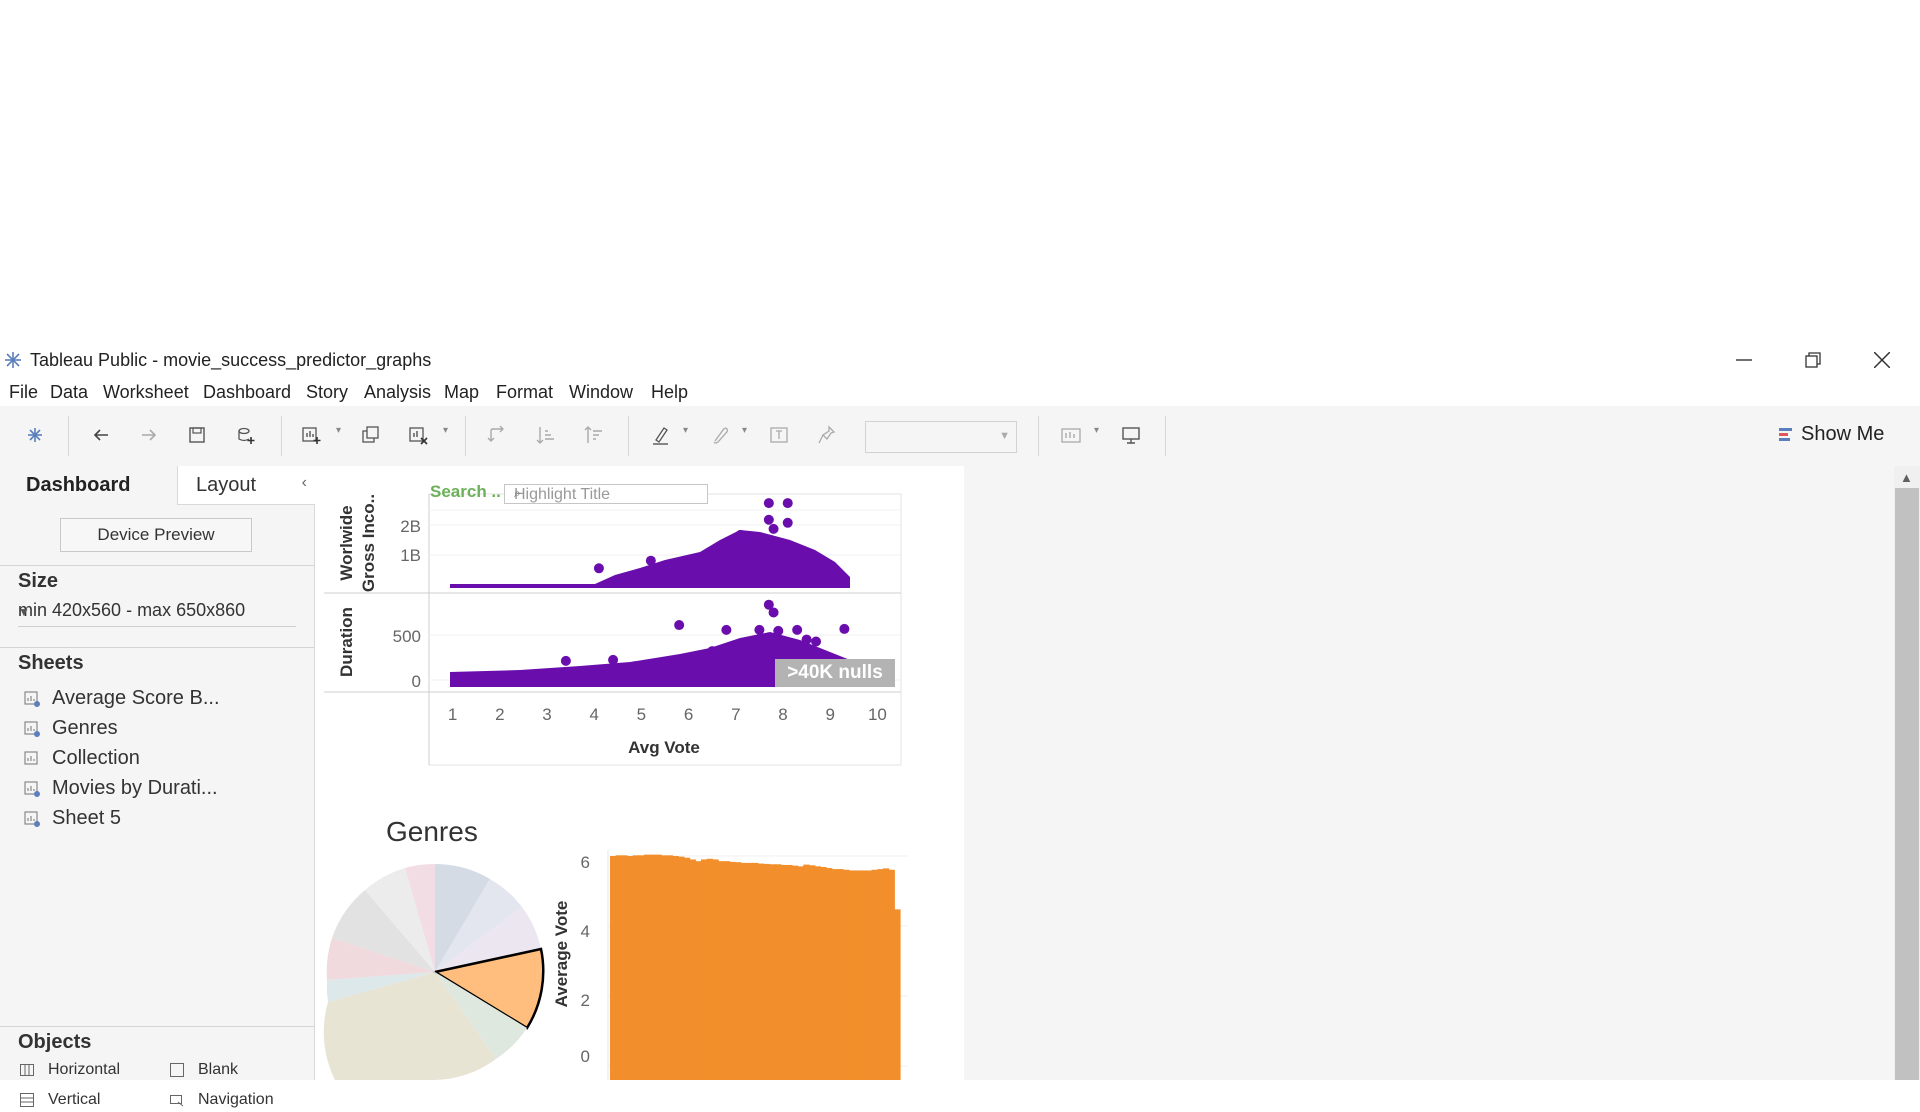  Describe the element at coordinates (829, 714) in the screenshot. I see `x-tick-label: 9` at that location.